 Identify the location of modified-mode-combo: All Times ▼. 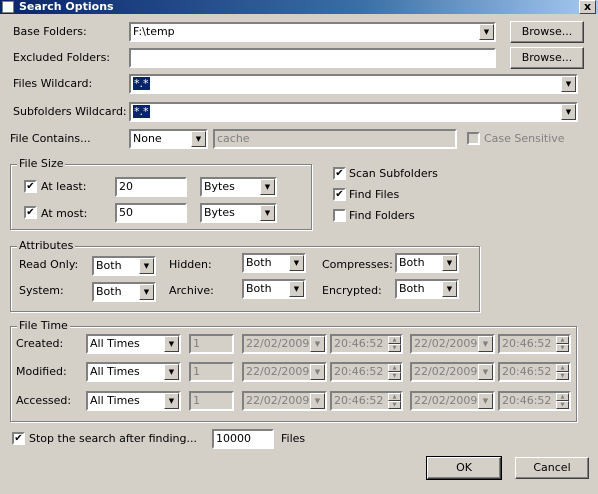
(133, 372).